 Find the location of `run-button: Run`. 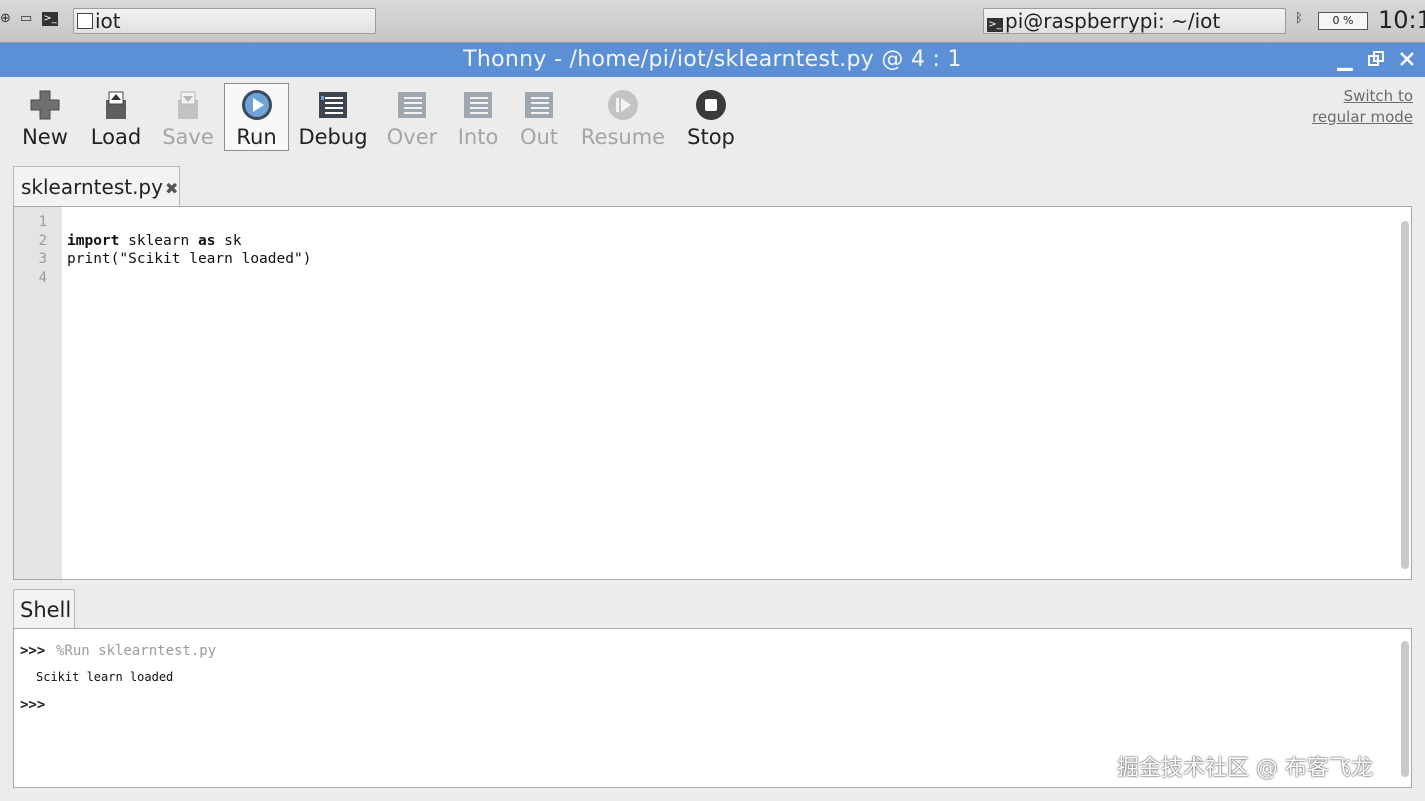

run-button: Run is located at coordinates (256, 117).